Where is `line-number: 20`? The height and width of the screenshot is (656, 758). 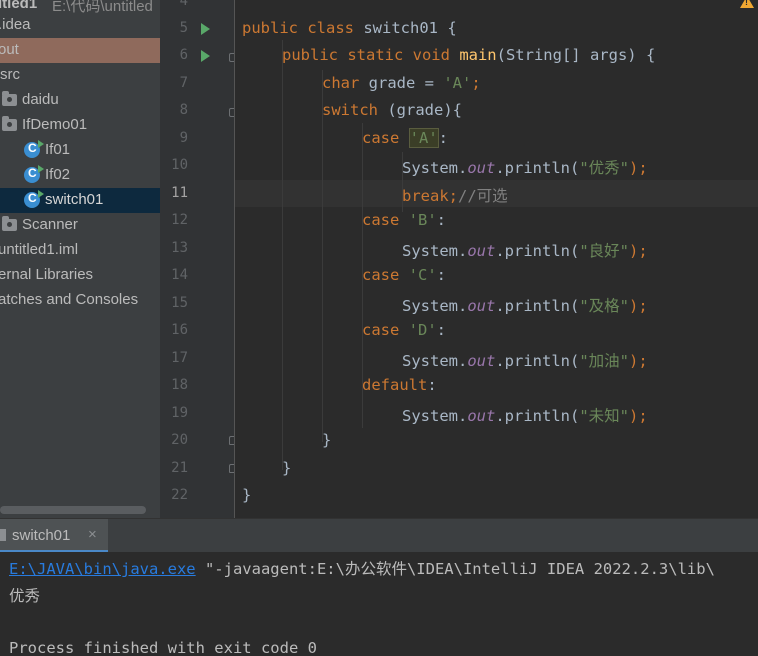
line-number: 20 is located at coordinates (179, 440).